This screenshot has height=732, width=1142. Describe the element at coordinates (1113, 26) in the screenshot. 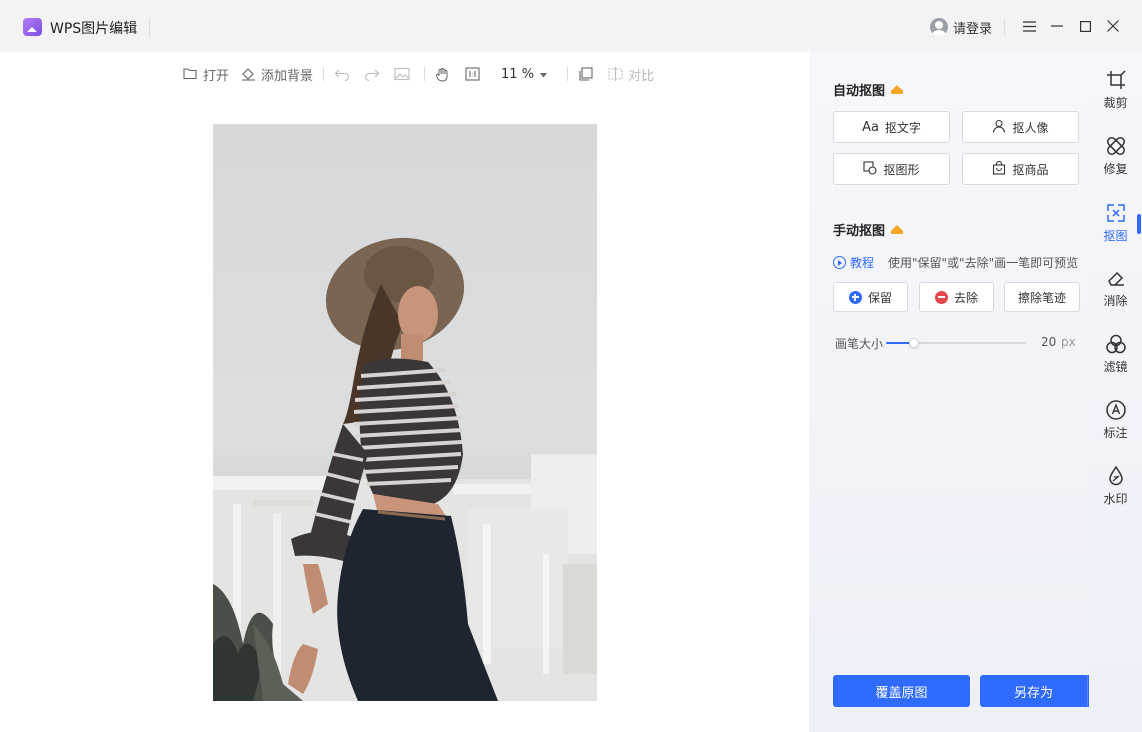

I see `close-icon` at that location.